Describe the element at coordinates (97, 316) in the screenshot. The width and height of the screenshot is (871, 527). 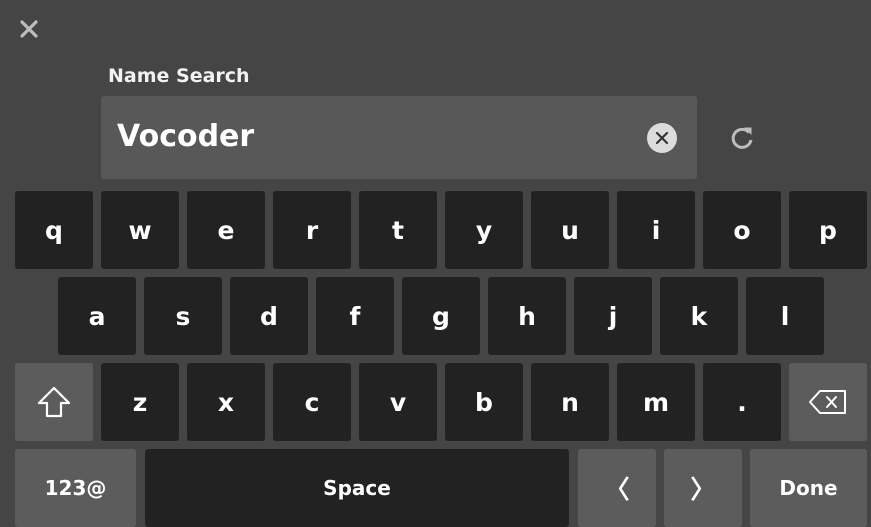
I see `key-a: a` at that location.